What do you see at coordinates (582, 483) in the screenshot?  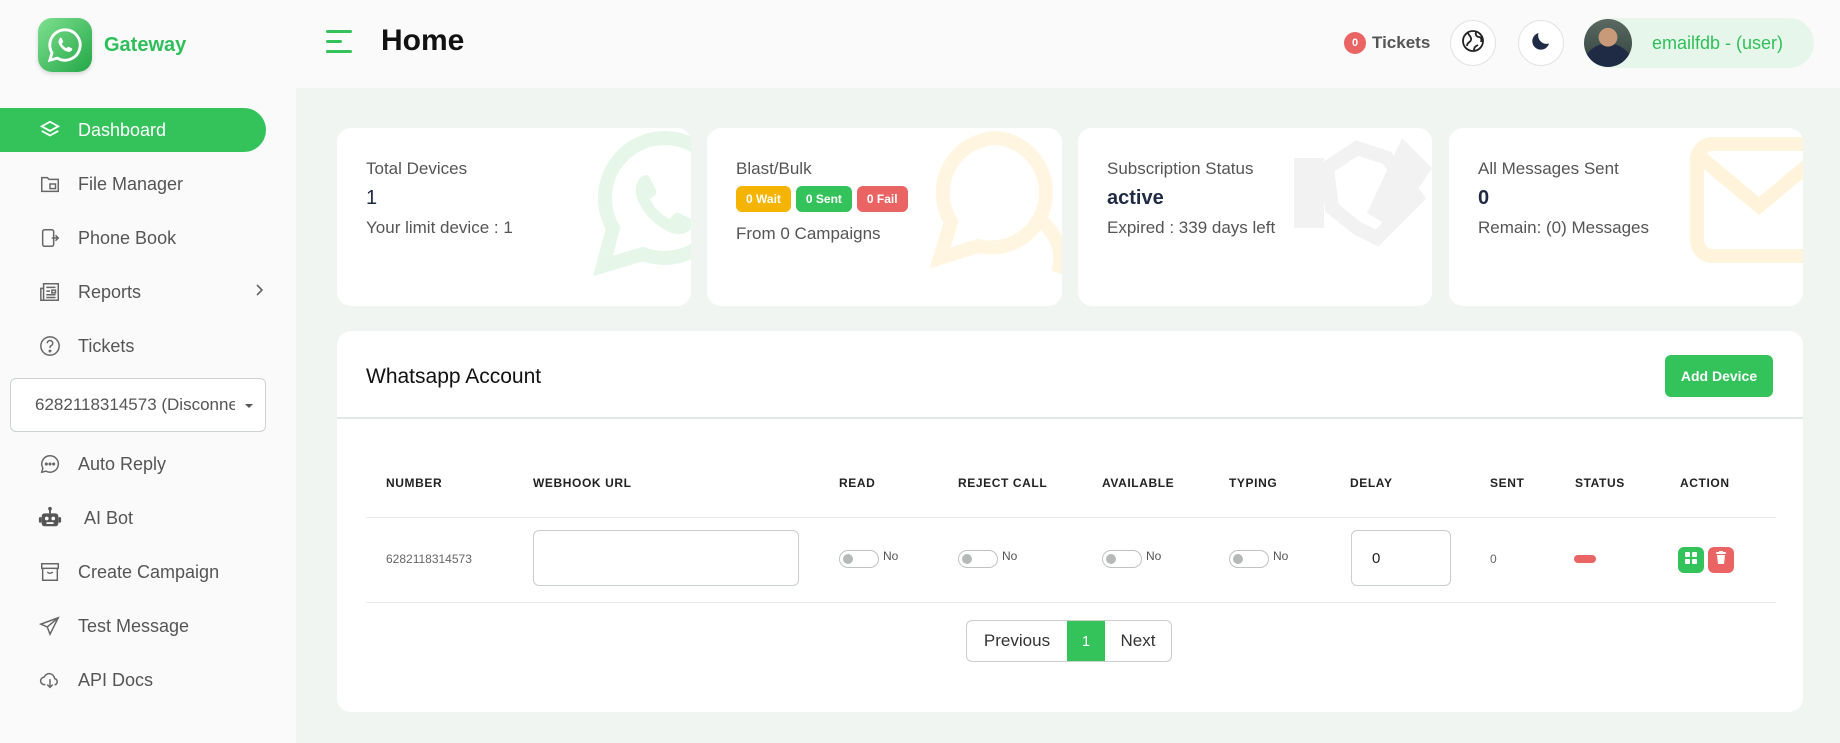 I see `column-header-webhook: WEBHOOK URL` at bounding box center [582, 483].